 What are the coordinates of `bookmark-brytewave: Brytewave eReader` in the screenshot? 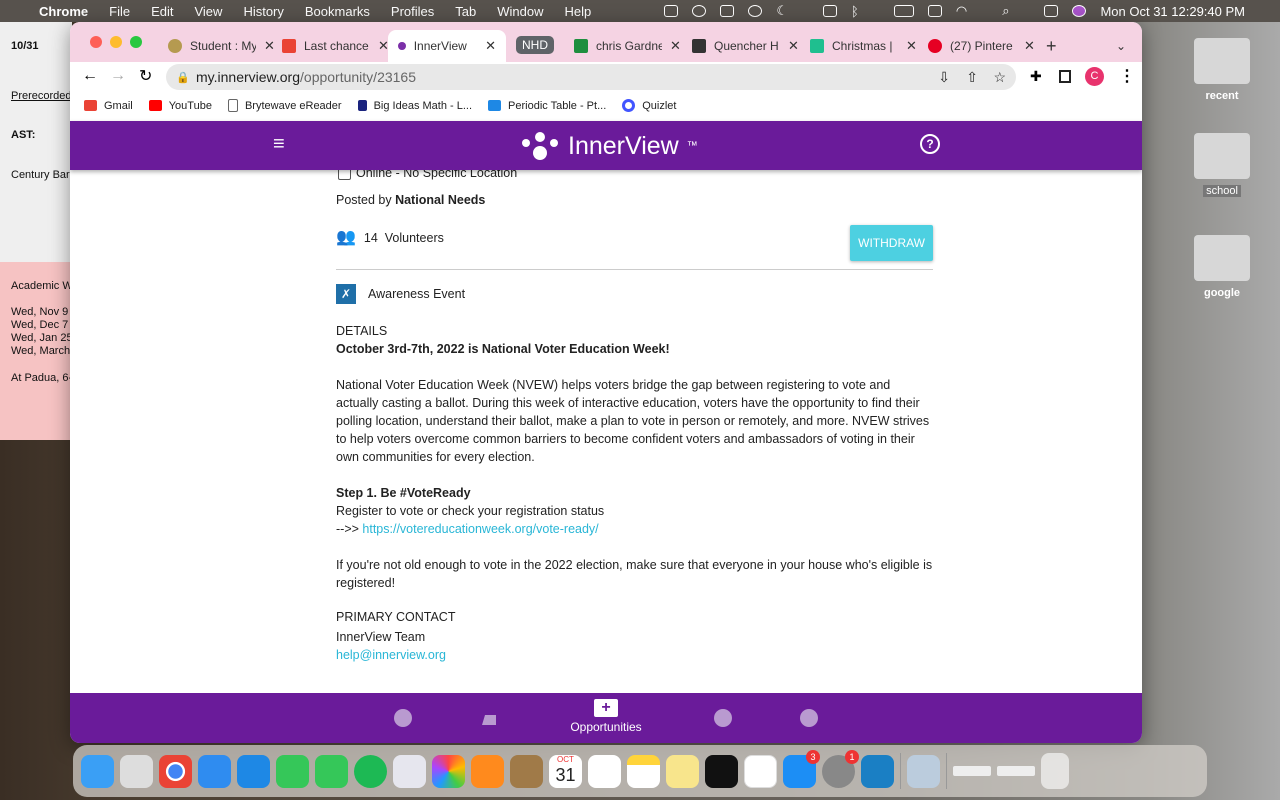 It's located at (284, 105).